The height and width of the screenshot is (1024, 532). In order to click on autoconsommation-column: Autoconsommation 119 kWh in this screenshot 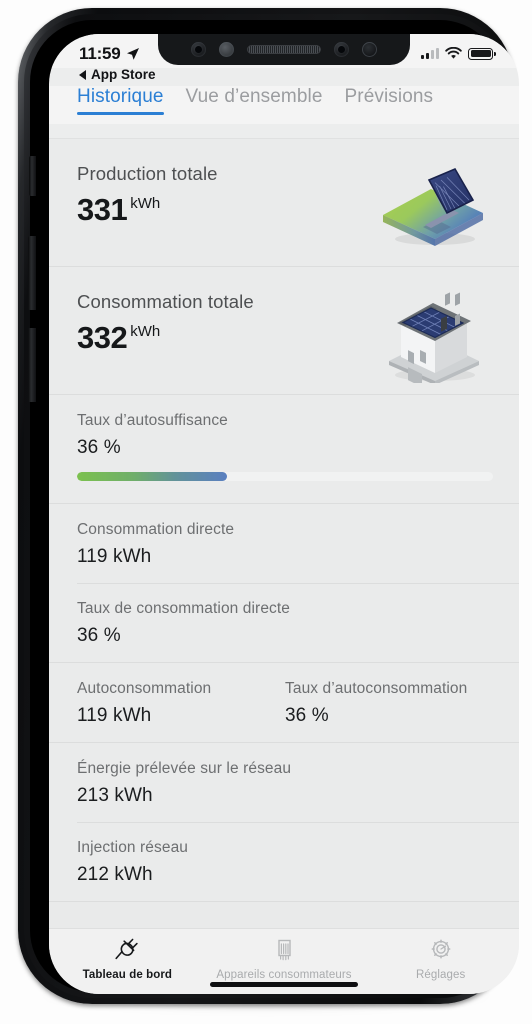, I will do `click(181, 703)`.